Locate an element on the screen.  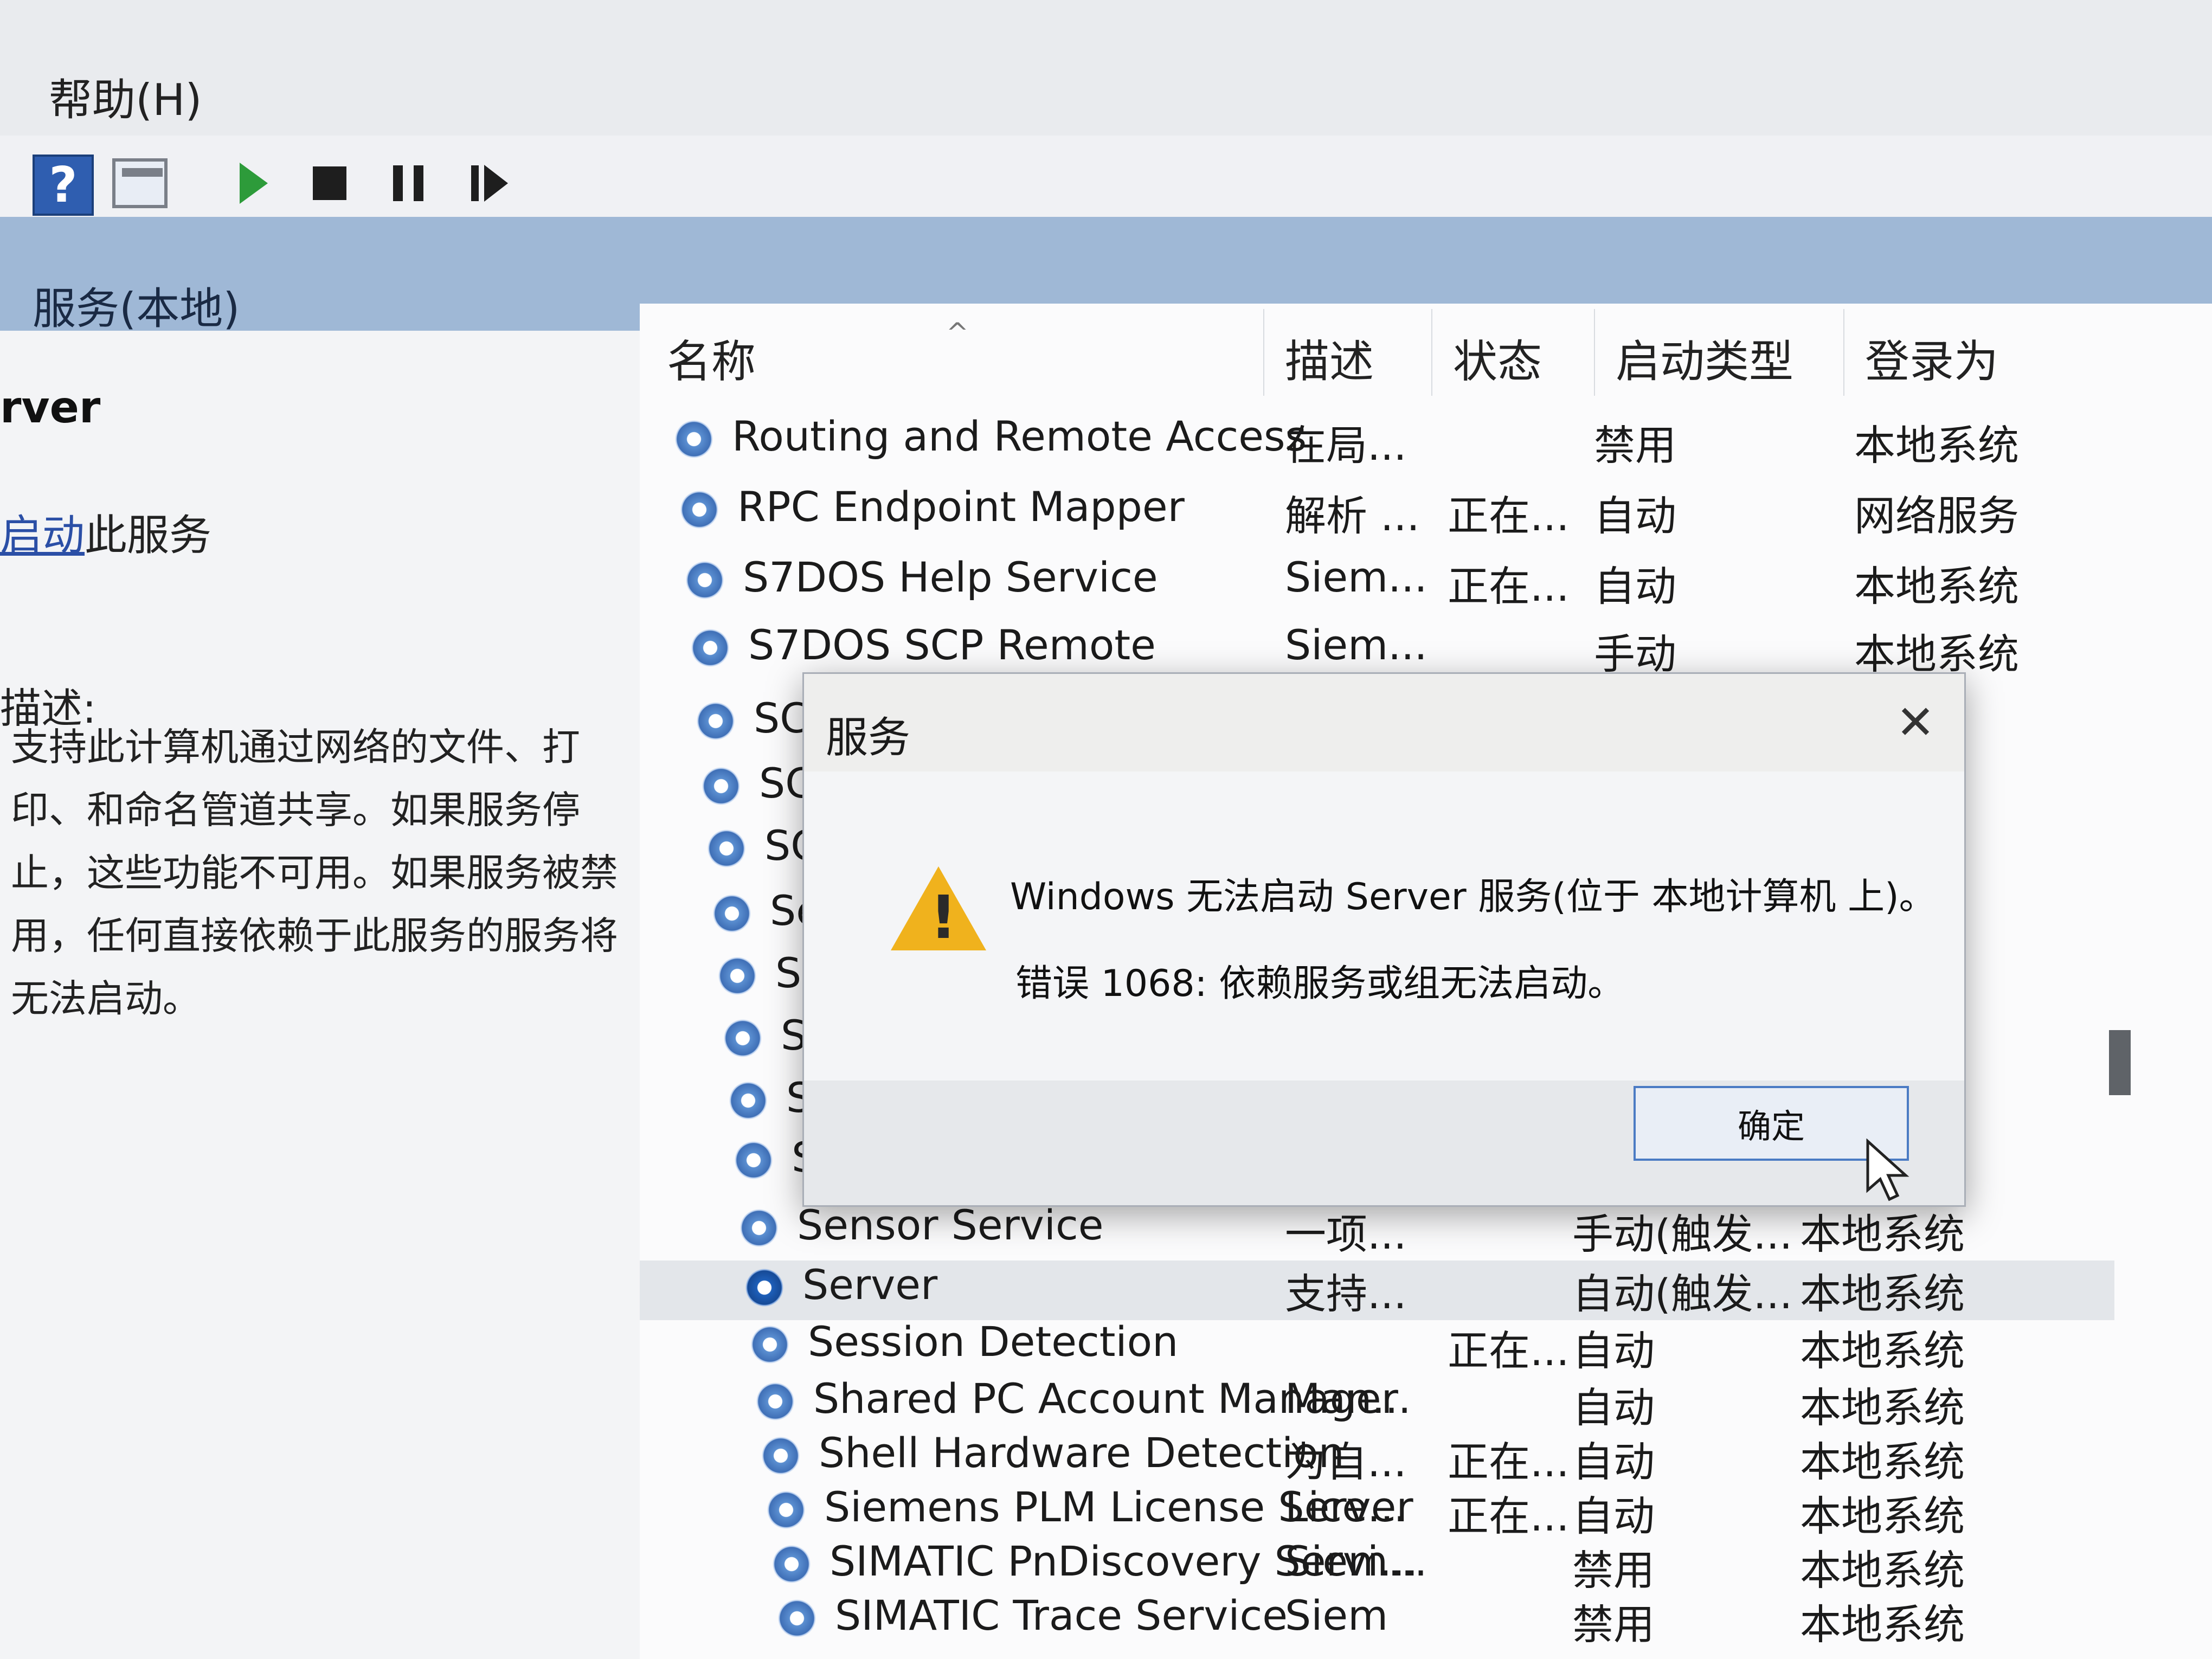
start-link-text: 启动 is located at coordinates (42, 535).